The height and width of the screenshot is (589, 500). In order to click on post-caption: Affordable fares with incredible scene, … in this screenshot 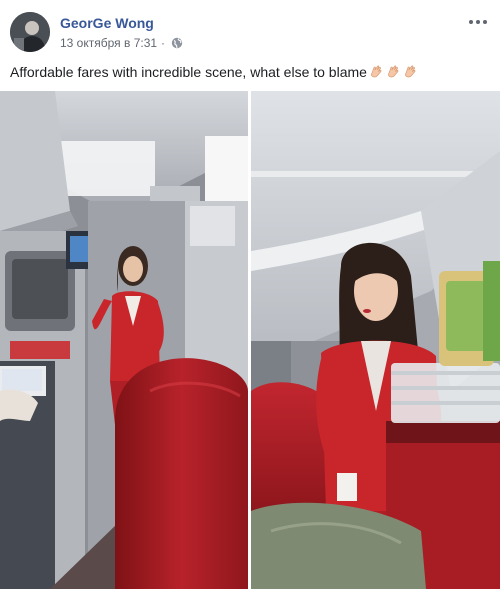, I will do `click(250, 72)`.